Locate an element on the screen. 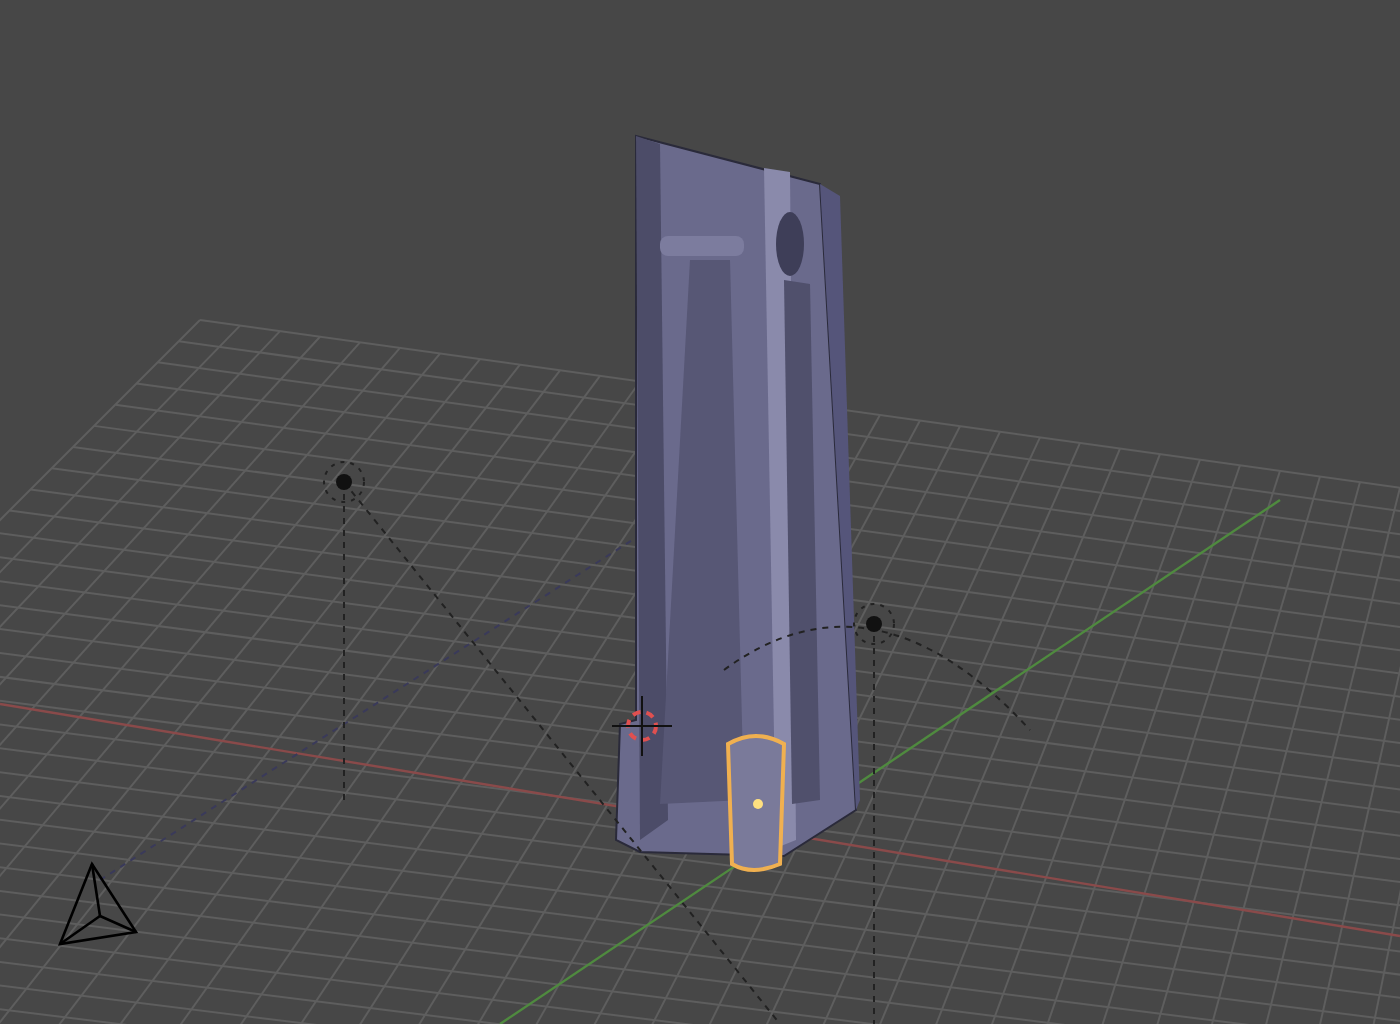 This screenshot has height=1024, width=1400. tower-mesh is located at coordinates (737, 495).